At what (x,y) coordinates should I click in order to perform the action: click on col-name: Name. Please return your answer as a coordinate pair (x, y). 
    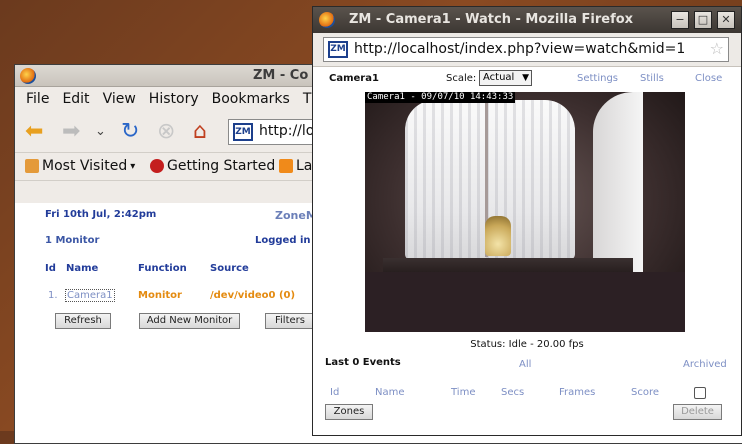
    Looking at the image, I should click on (82, 268).